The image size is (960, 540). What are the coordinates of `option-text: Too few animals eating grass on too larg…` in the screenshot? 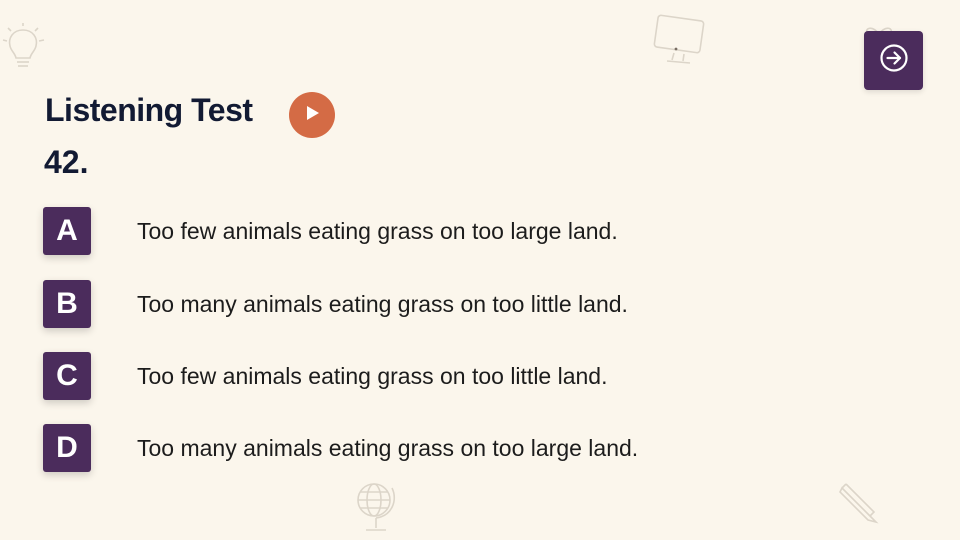 It's located at (377, 231).